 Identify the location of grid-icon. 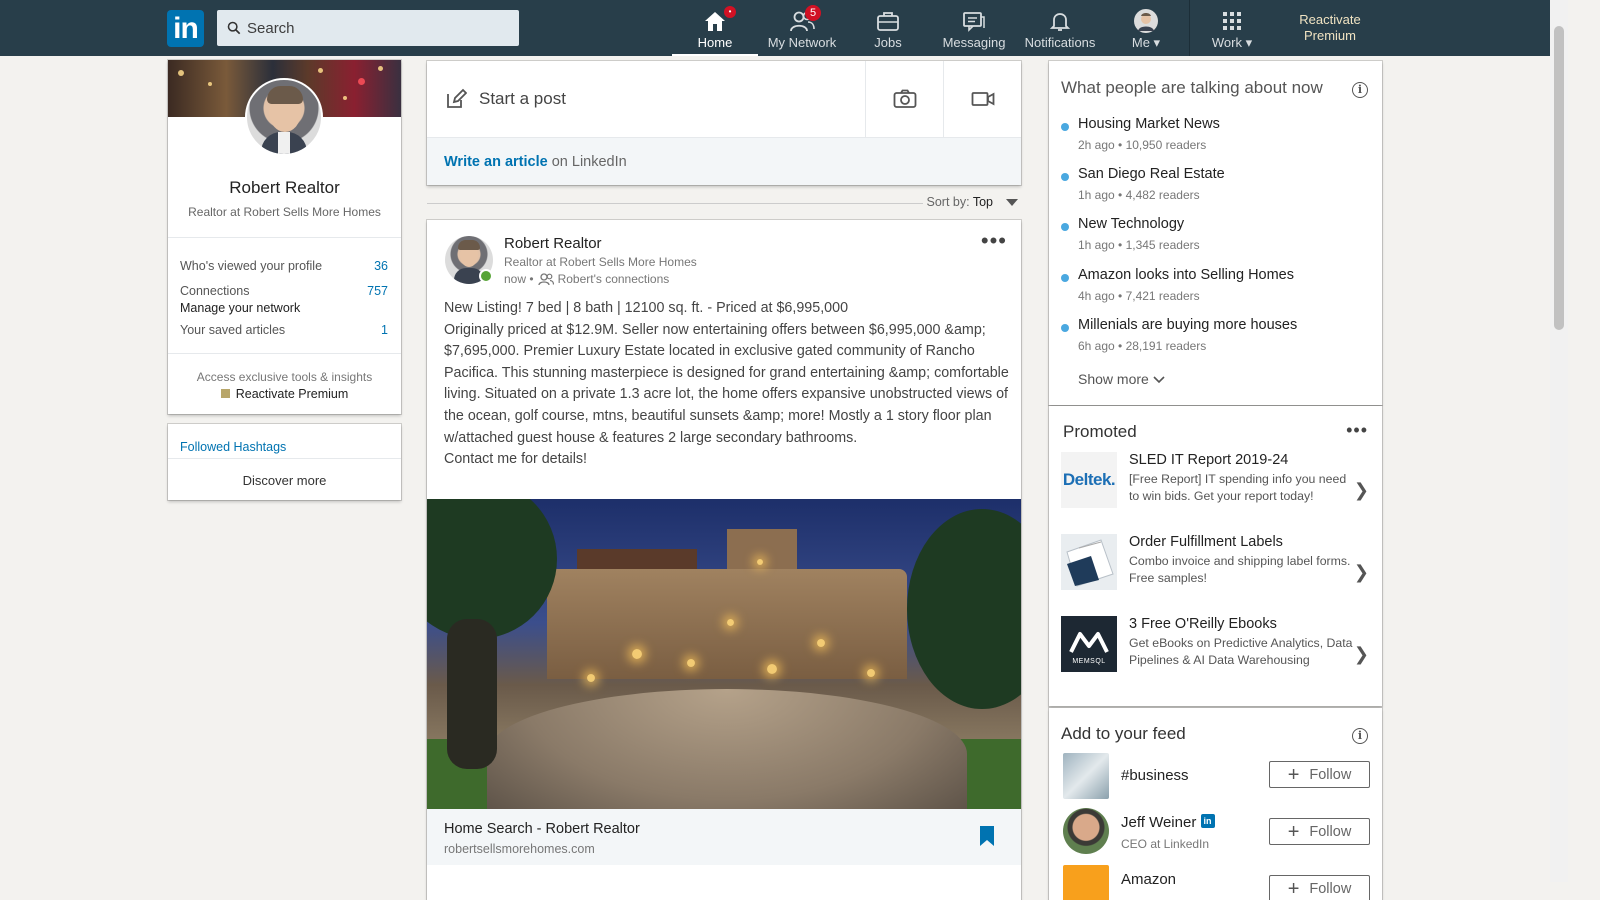
(1232, 21).